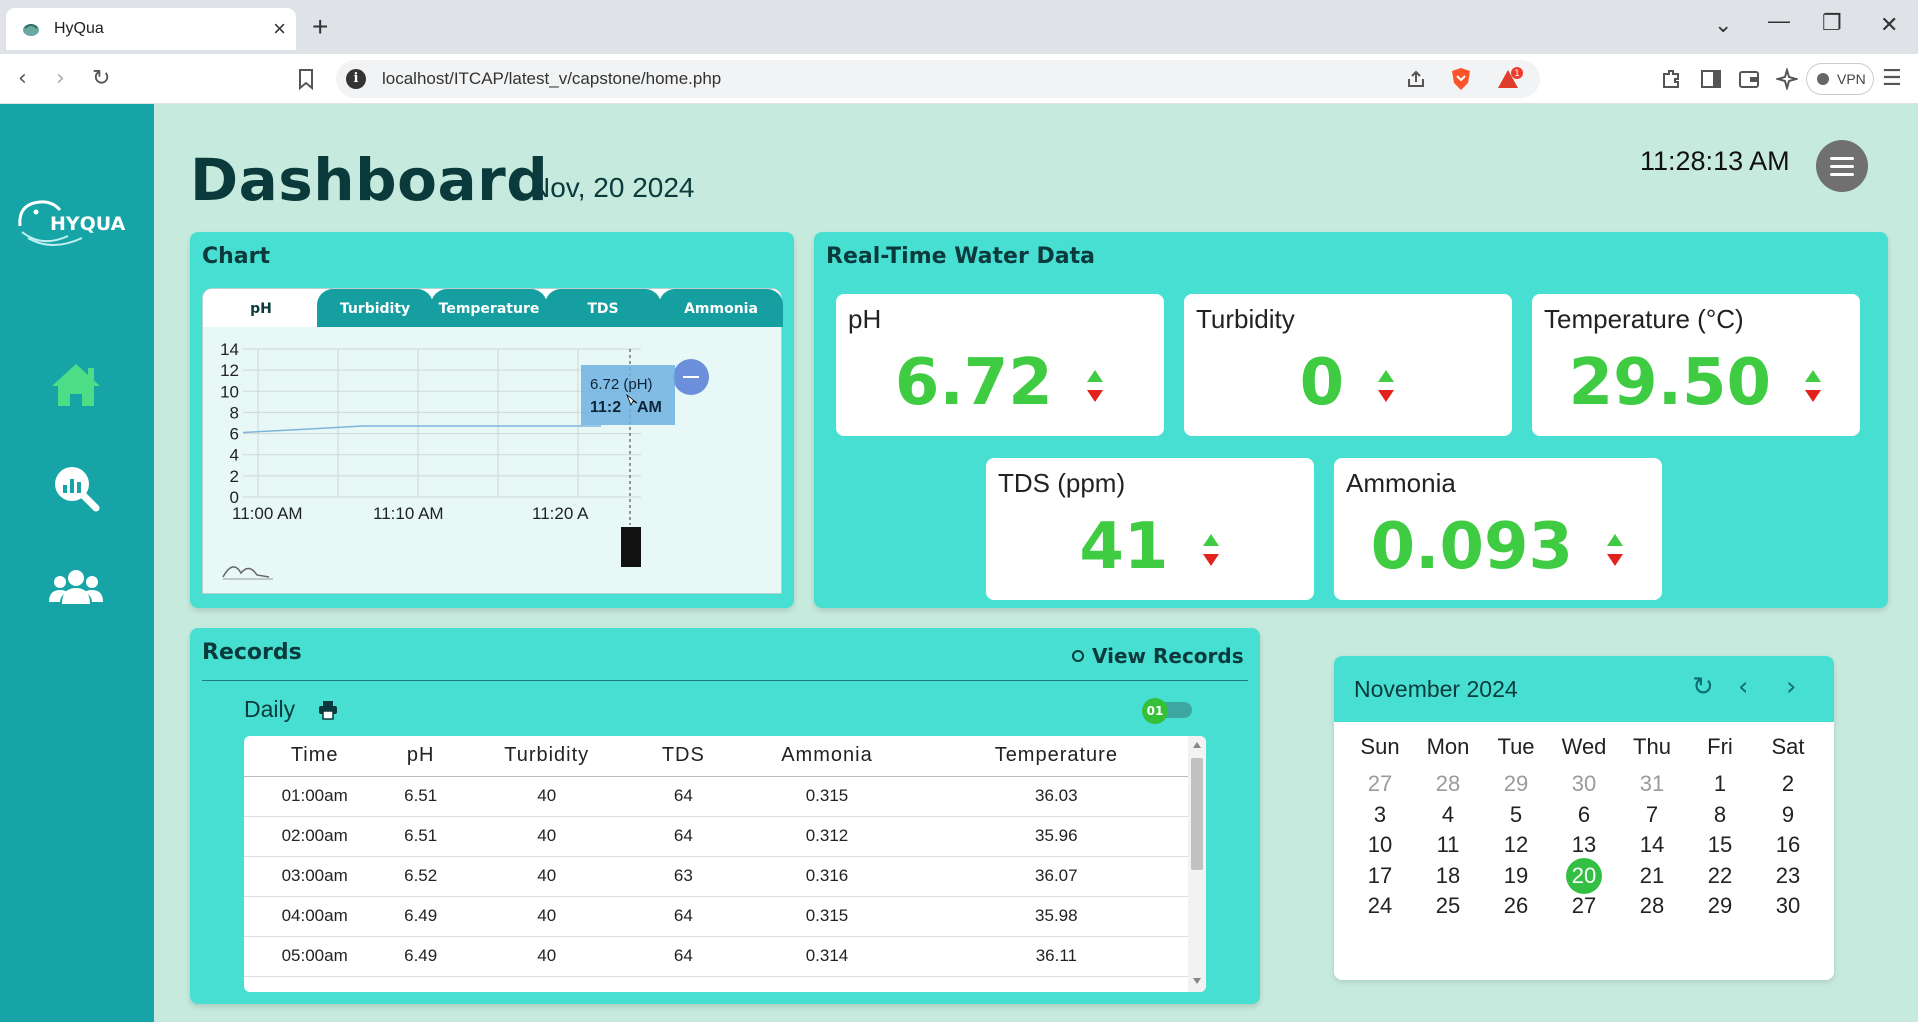  What do you see at coordinates (375, 308) in the screenshot?
I see `tab-turbidity: Turbidity` at bounding box center [375, 308].